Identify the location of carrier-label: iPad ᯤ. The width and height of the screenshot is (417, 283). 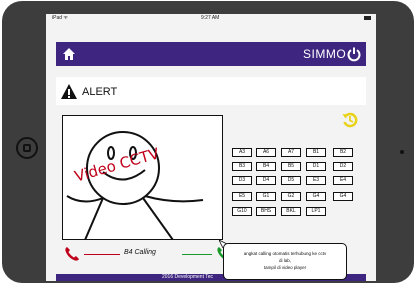
(60, 18).